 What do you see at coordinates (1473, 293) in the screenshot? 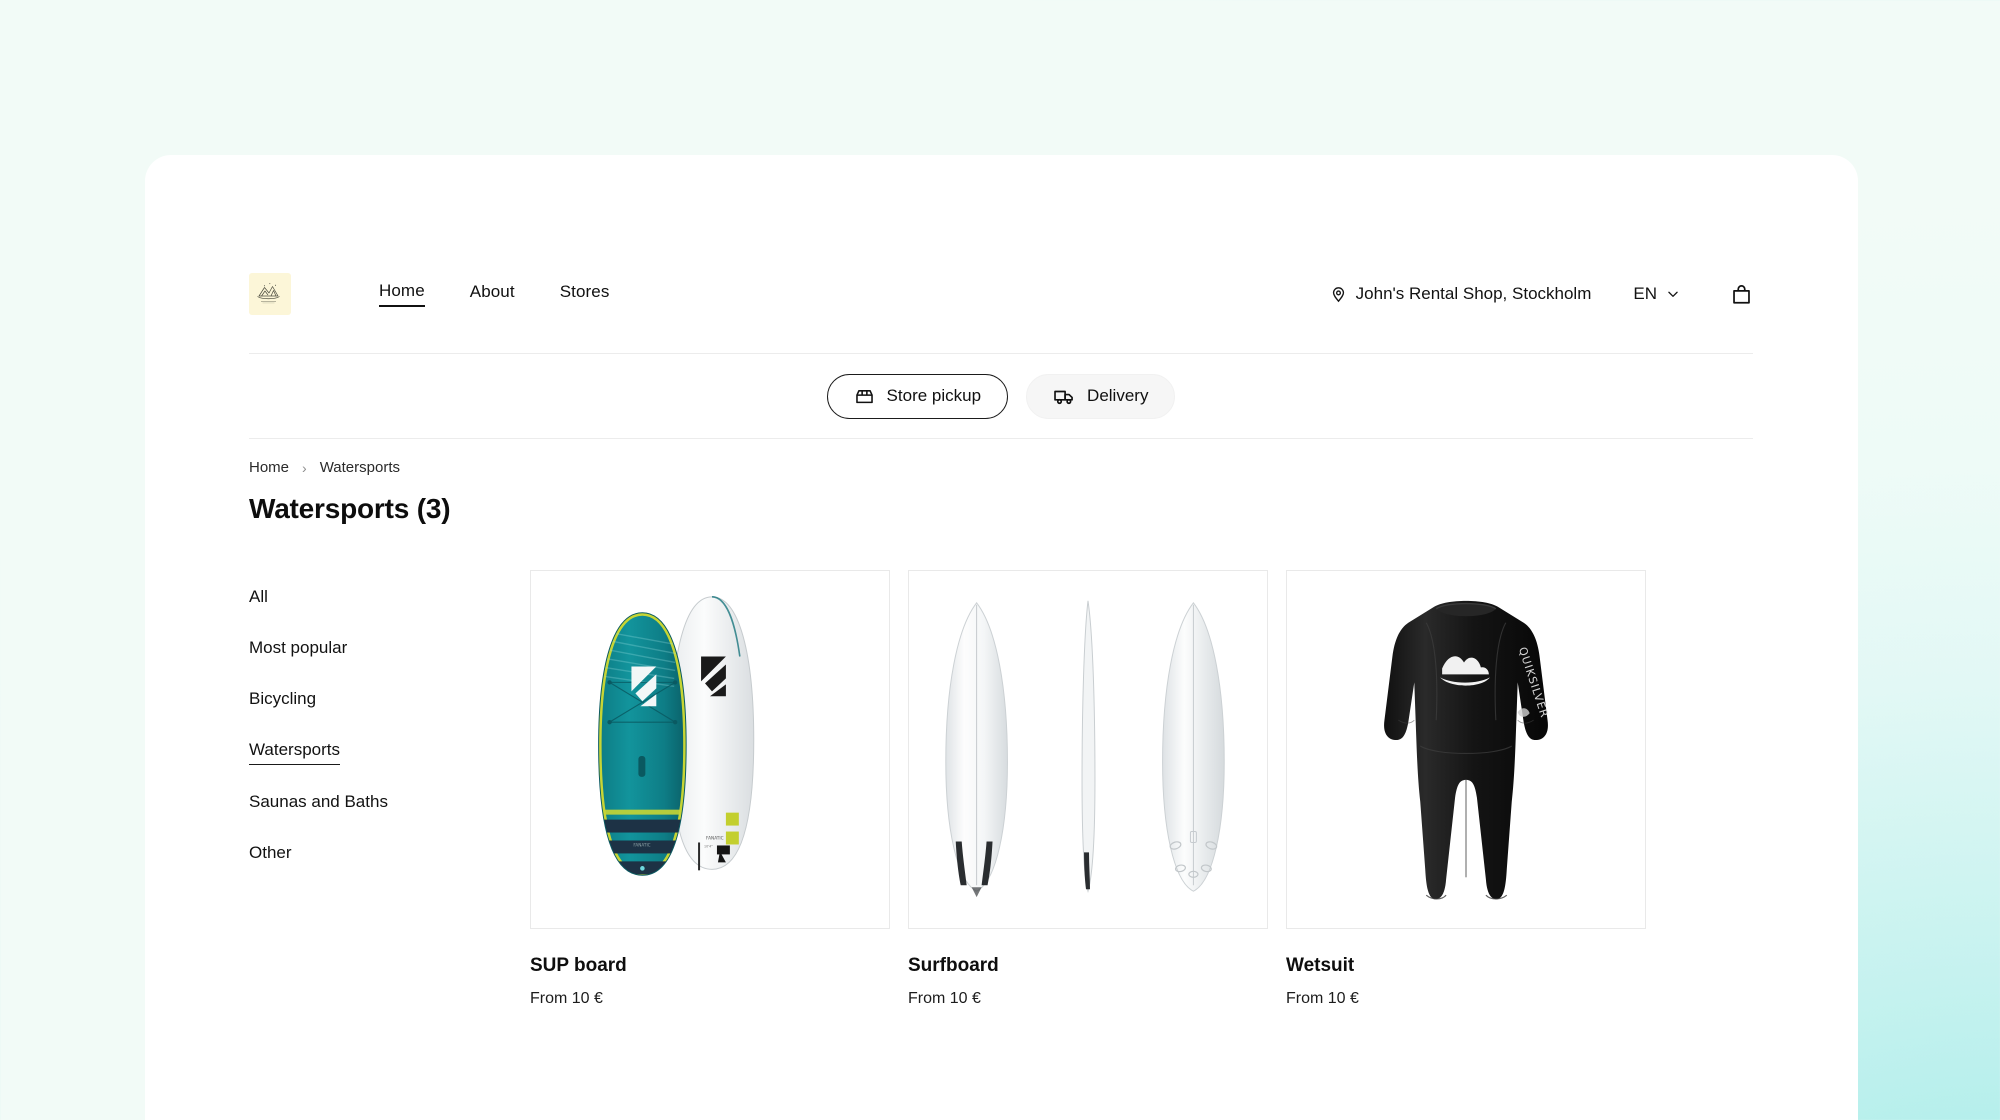
I see `store-location-label: John's Rental Shop, Stockholm` at bounding box center [1473, 293].